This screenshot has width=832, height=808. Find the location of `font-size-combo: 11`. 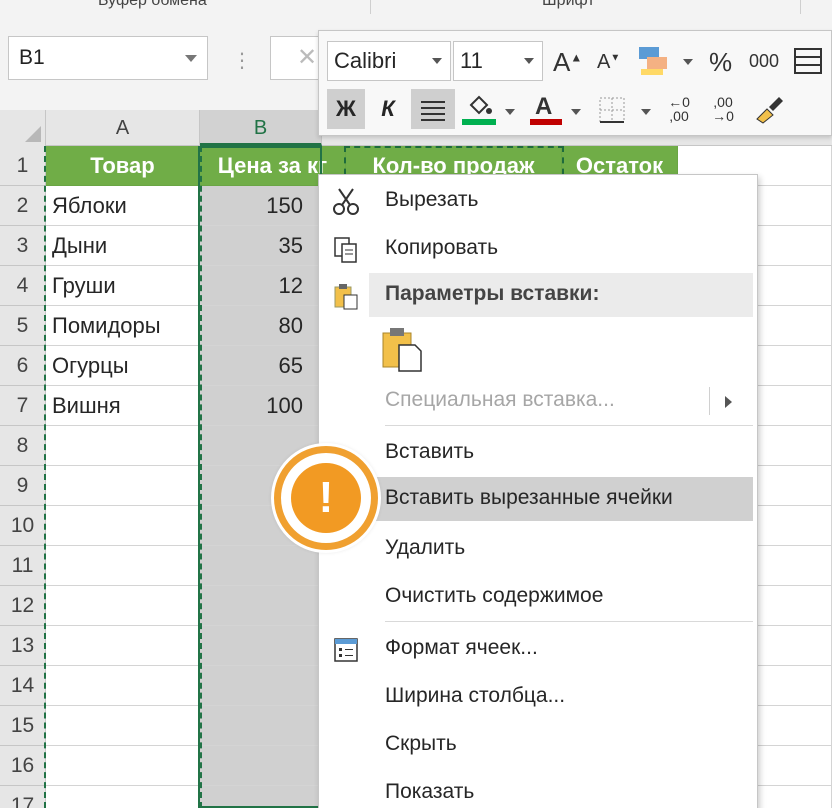

font-size-combo: 11 is located at coordinates (498, 61).